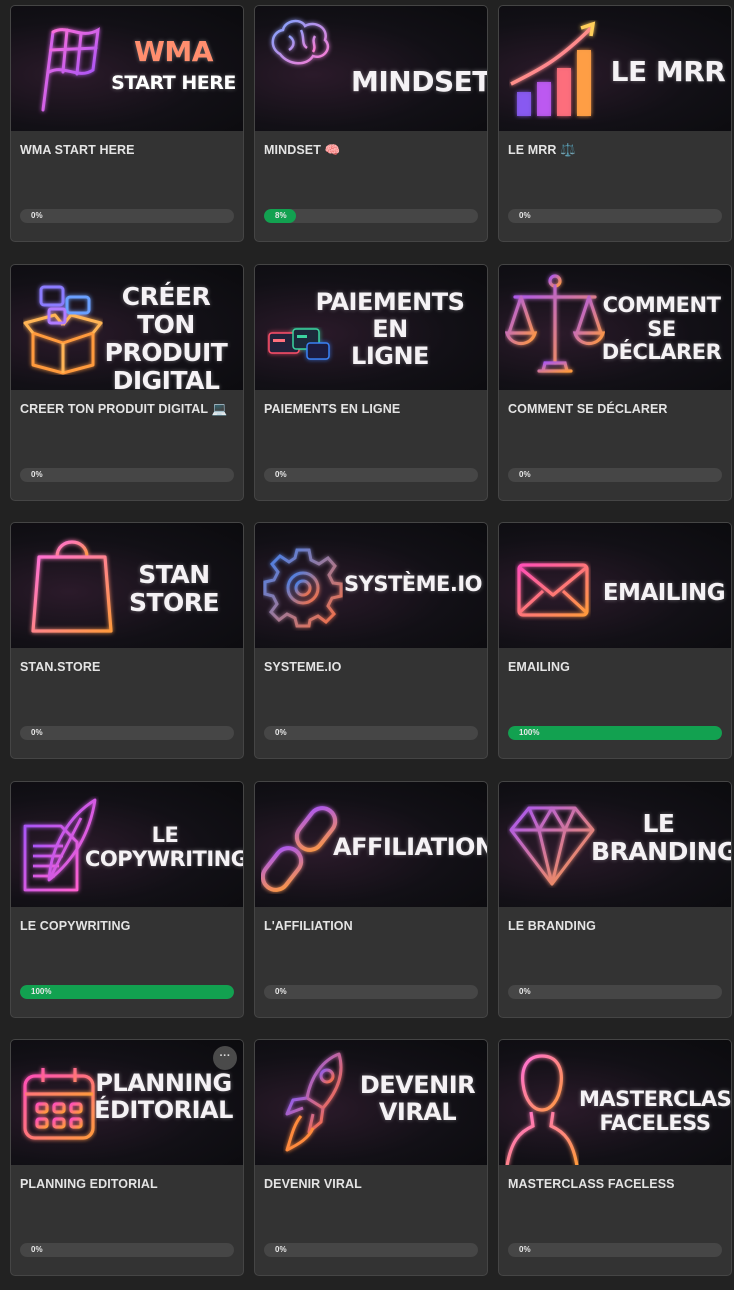 The height and width of the screenshot is (1290, 734). I want to click on thumbnail-title-line: COMMENT, so click(661, 305).